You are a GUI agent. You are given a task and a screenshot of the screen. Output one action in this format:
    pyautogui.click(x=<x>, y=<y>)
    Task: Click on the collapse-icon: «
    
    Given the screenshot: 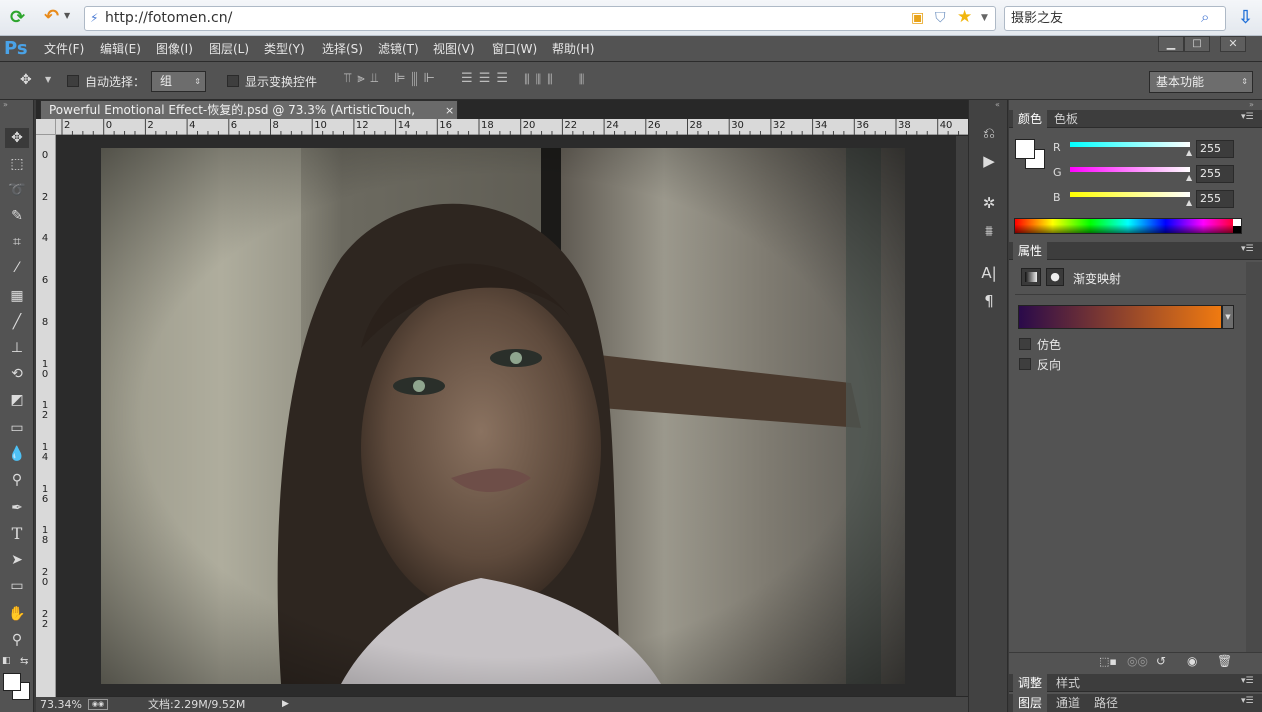 What is the action you would take?
    pyautogui.click(x=997, y=104)
    